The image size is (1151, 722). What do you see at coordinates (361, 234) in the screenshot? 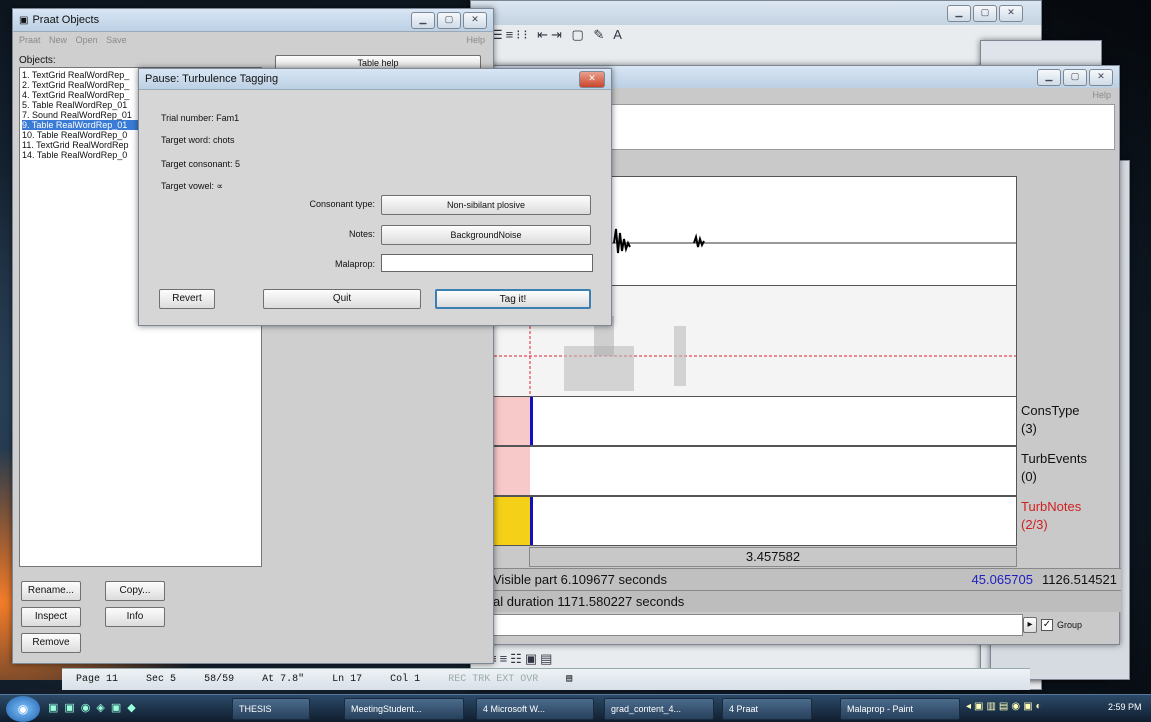
I see `notes-label: Notes:` at bounding box center [361, 234].